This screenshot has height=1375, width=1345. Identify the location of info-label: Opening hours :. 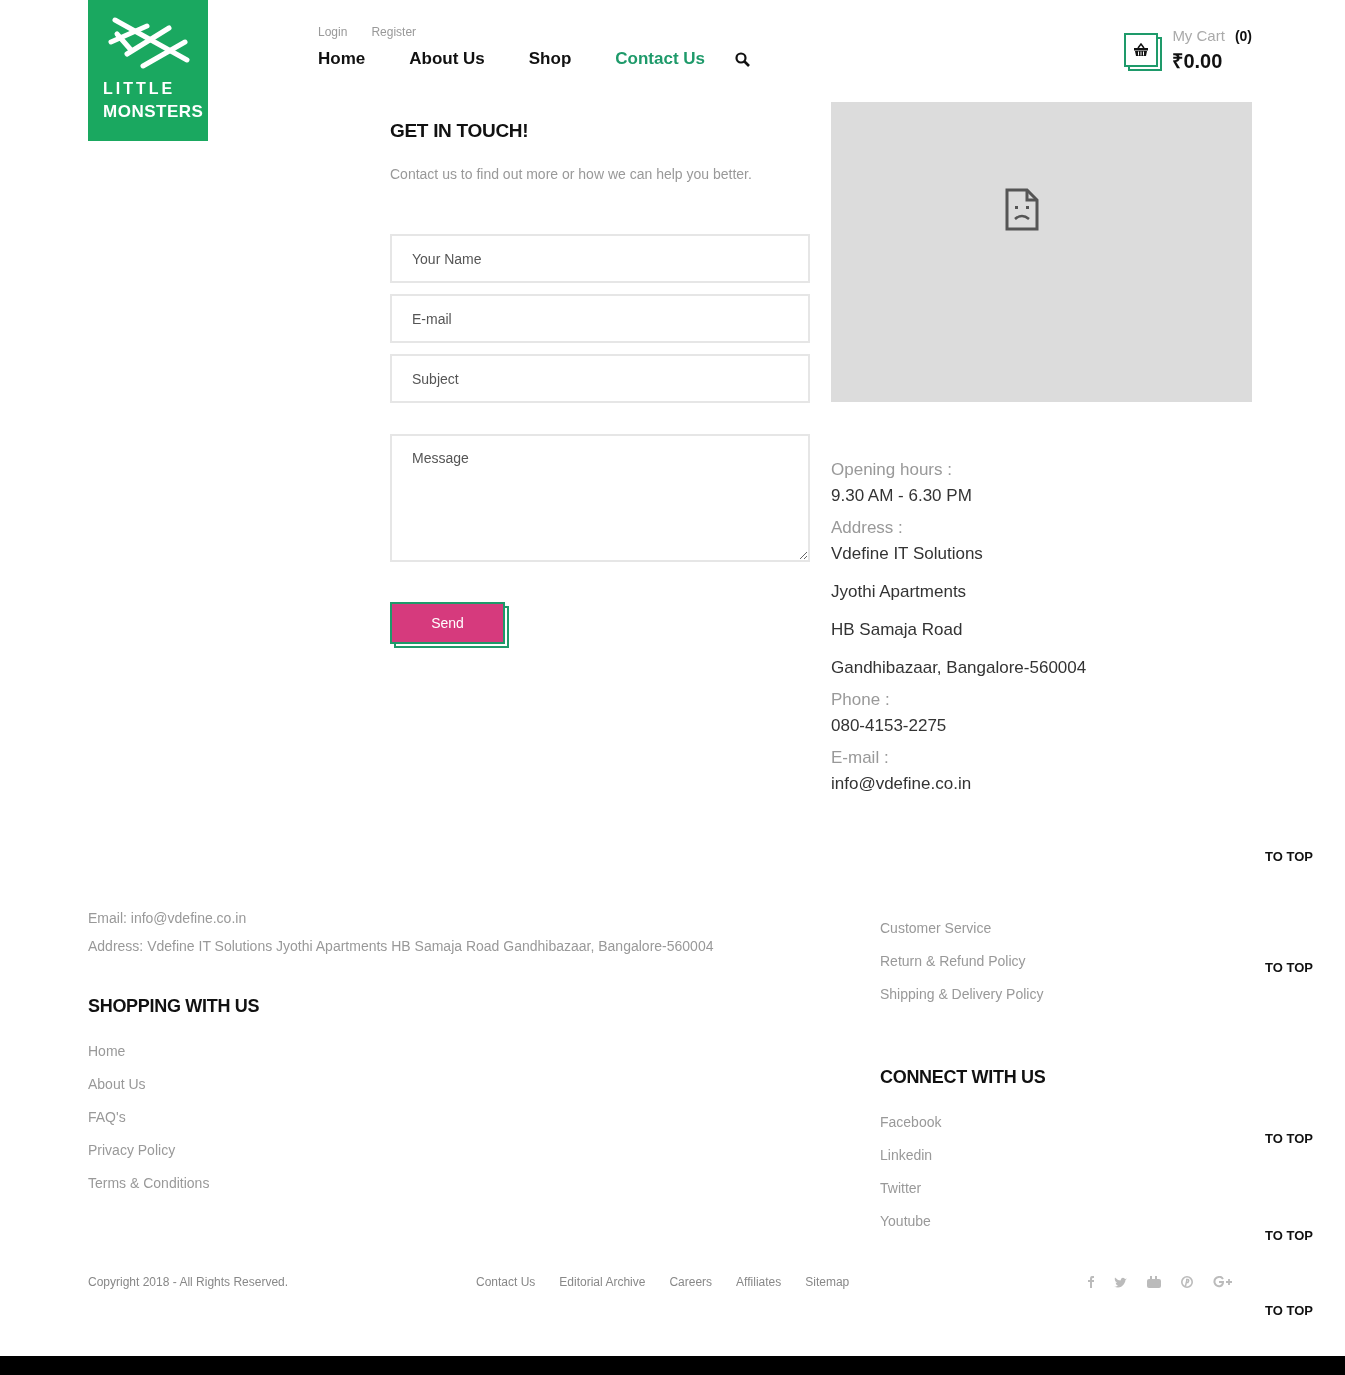
(892, 470).